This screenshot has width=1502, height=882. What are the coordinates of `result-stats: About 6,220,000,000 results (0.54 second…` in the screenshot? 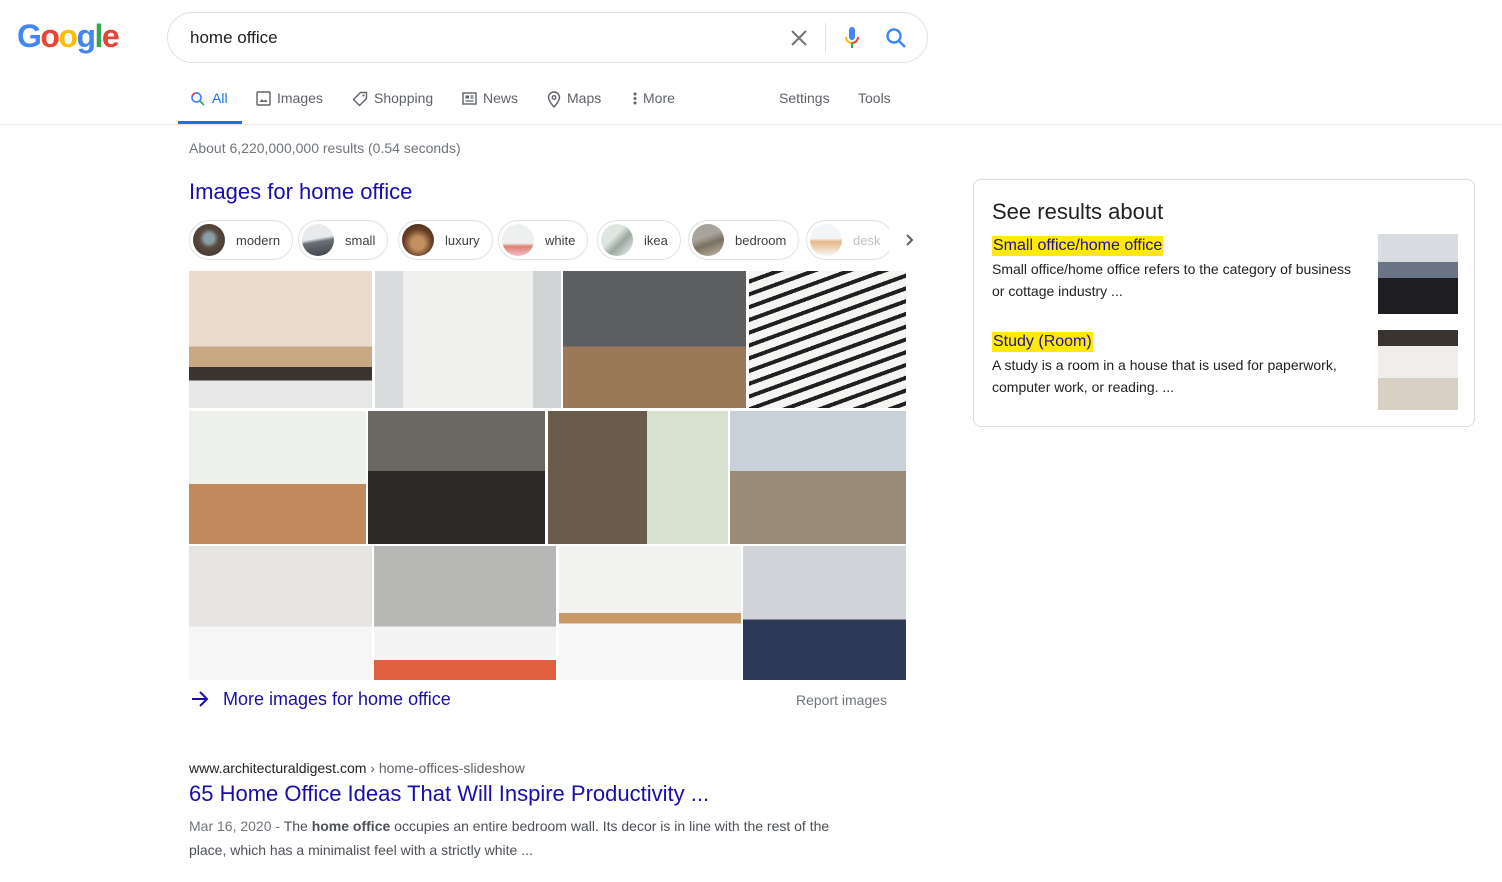 It's located at (325, 148).